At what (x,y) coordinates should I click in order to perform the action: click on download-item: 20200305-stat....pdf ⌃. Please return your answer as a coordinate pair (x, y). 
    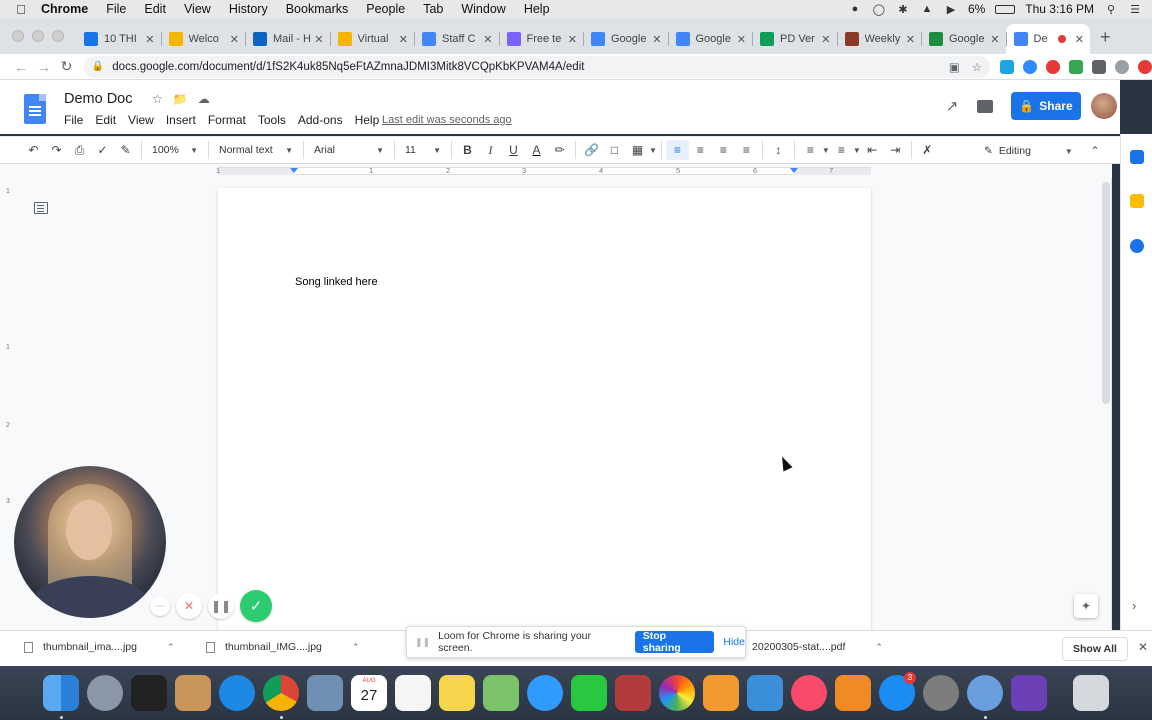
    Looking at the image, I should click on (817, 647).